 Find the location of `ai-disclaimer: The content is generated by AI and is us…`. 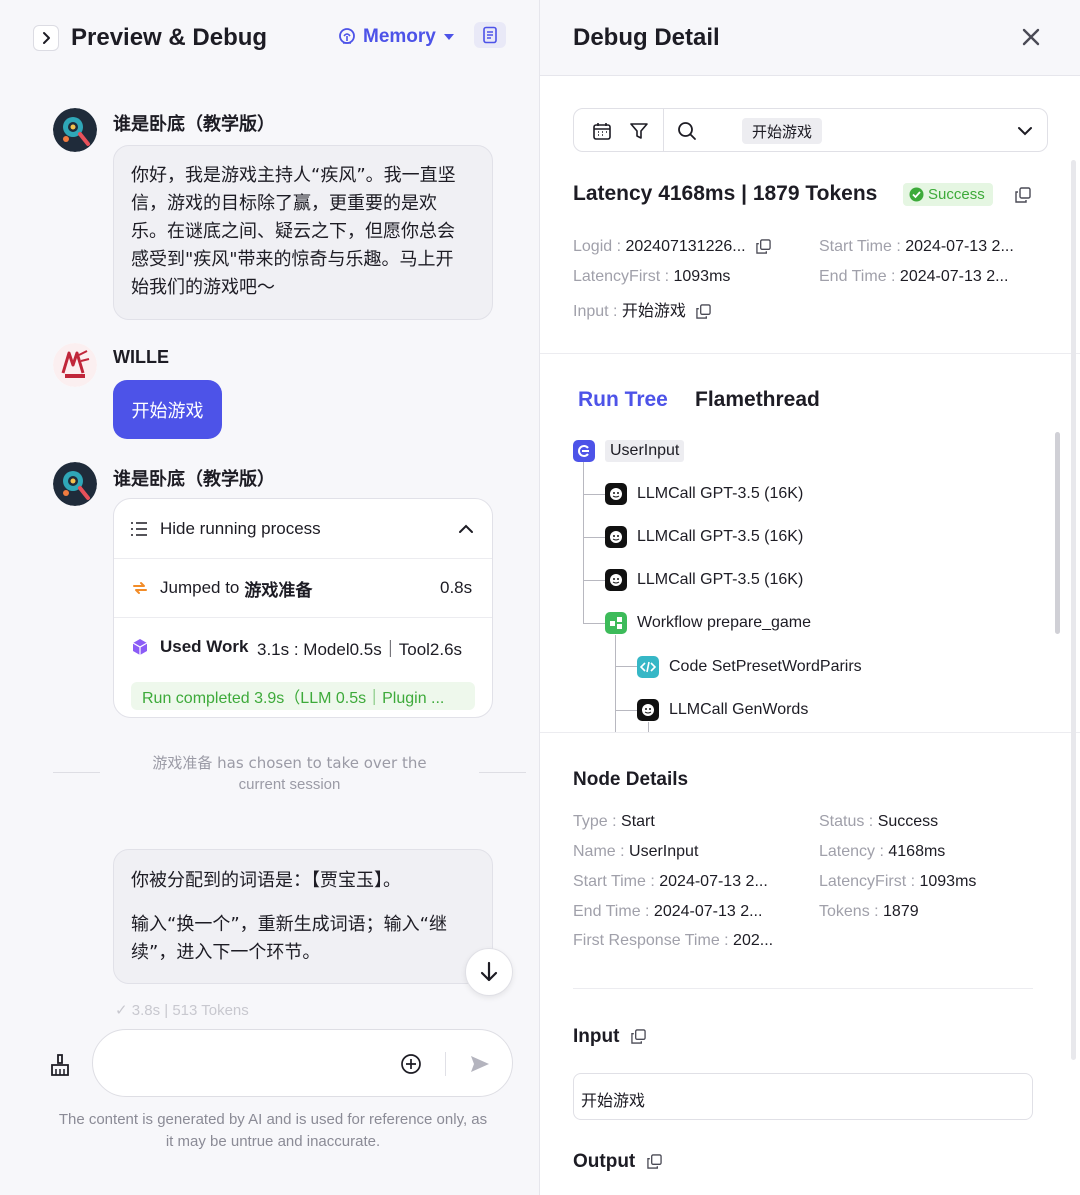

ai-disclaimer: The content is generated by AI and is us… is located at coordinates (273, 1131).